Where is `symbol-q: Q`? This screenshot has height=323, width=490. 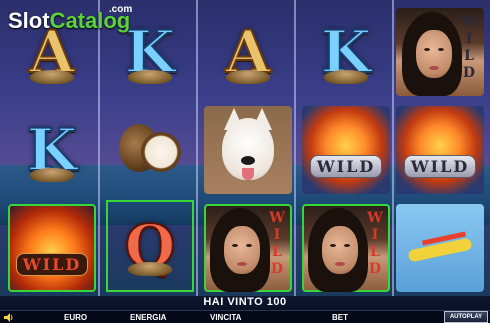
symbol-q: Q is located at coordinates (150, 246).